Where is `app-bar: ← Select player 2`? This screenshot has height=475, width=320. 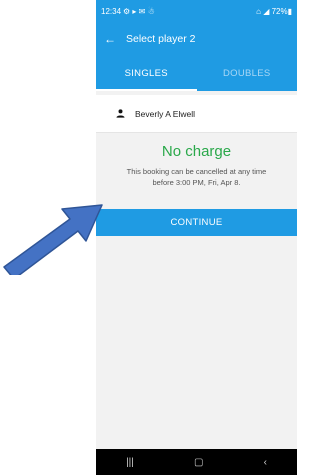 app-bar: ← Select player 2 is located at coordinates (196, 38).